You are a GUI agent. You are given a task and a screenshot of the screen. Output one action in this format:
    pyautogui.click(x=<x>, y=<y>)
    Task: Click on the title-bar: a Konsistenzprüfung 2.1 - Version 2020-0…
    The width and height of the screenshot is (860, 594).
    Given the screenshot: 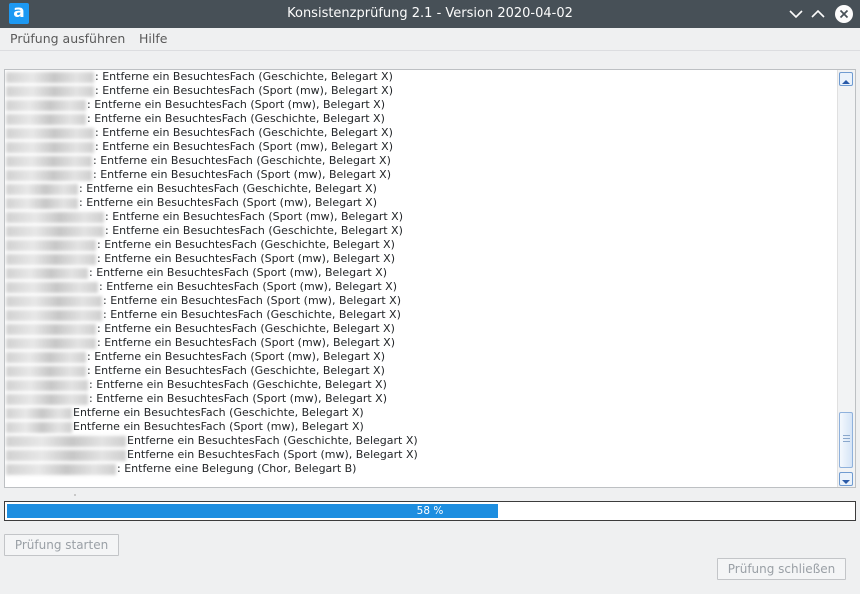 What is the action you would take?
    pyautogui.click(x=430, y=14)
    